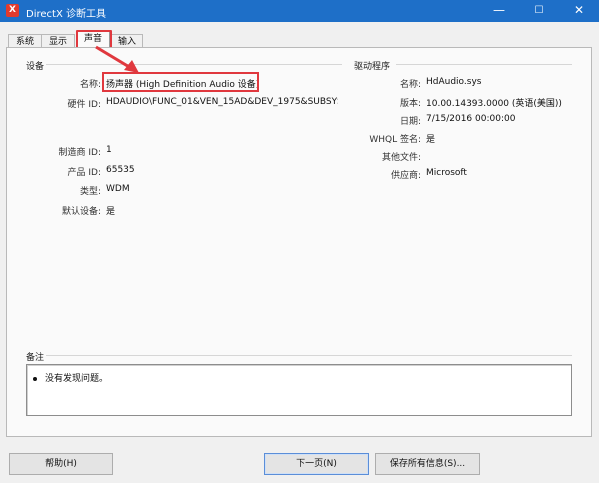  Describe the element at coordinates (309, 355) in the screenshot. I see `notes-group-divider` at that location.